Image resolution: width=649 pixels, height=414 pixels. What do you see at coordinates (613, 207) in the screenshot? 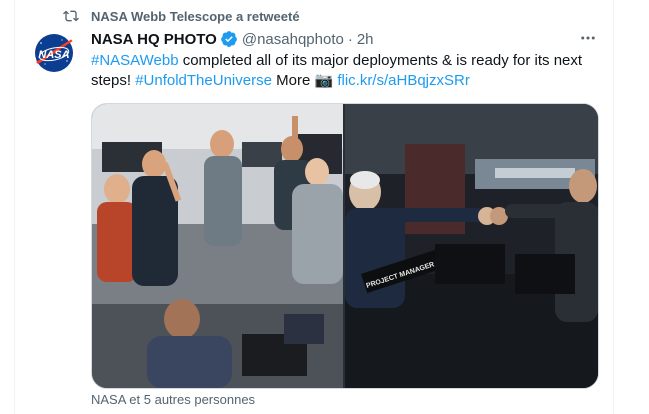
I see `timeline-divider-right` at bounding box center [613, 207].